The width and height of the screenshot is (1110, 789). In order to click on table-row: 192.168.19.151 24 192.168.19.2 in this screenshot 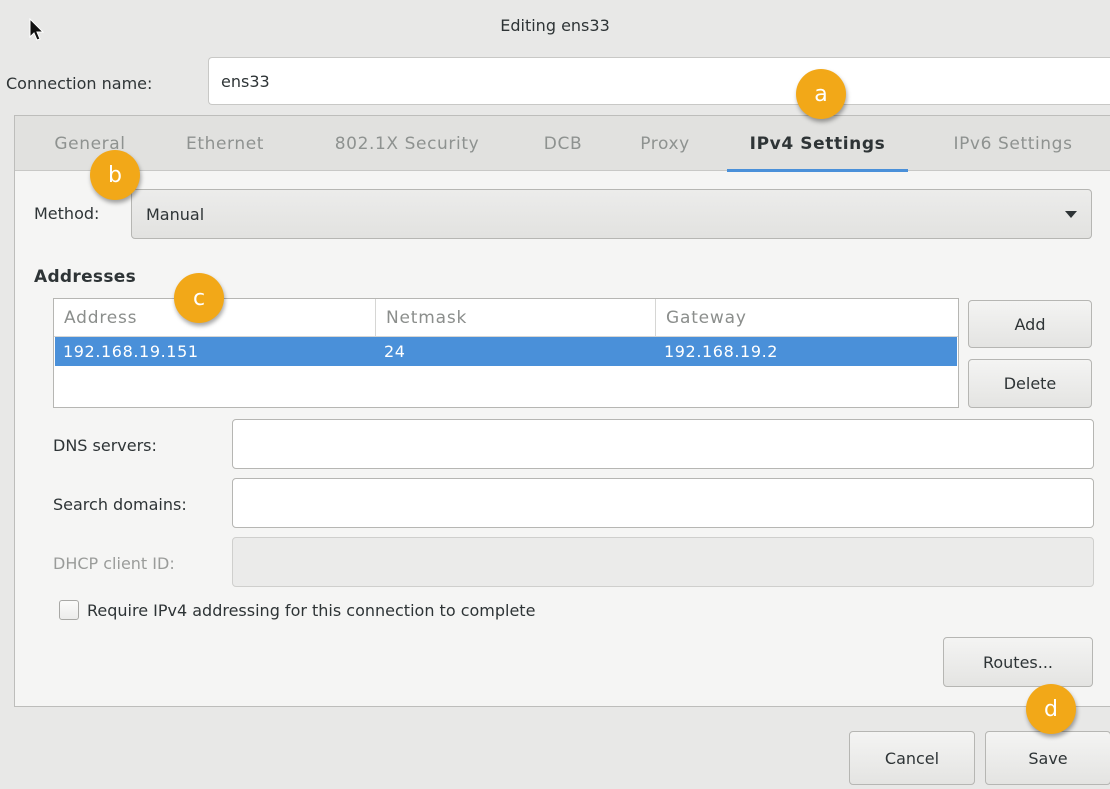, I will do `click(506, 351)`.